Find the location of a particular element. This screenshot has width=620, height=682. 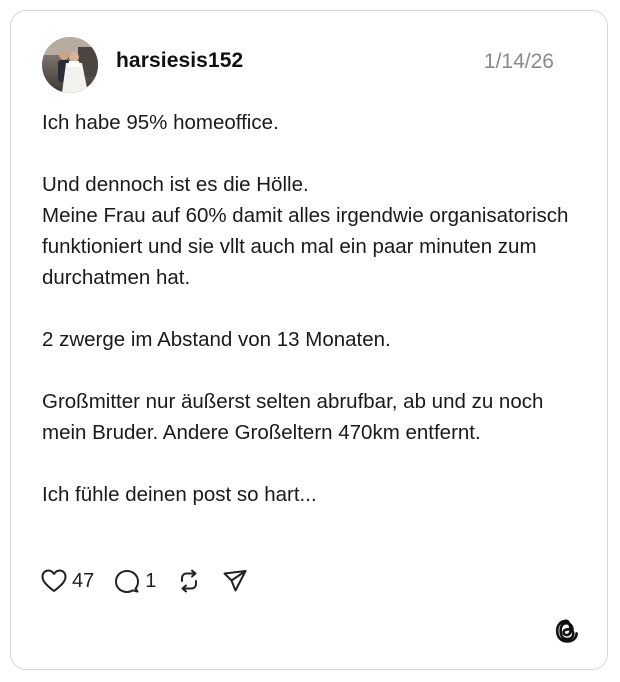

reply-button: 1 is located at coordinates (135, 581).